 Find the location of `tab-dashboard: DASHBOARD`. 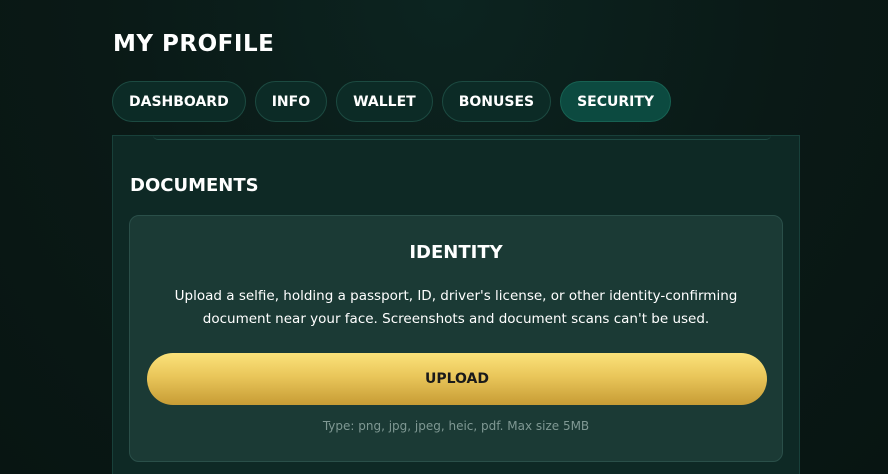

tab-dashboard: DASHBOARD is located at coordinates (179, 101).